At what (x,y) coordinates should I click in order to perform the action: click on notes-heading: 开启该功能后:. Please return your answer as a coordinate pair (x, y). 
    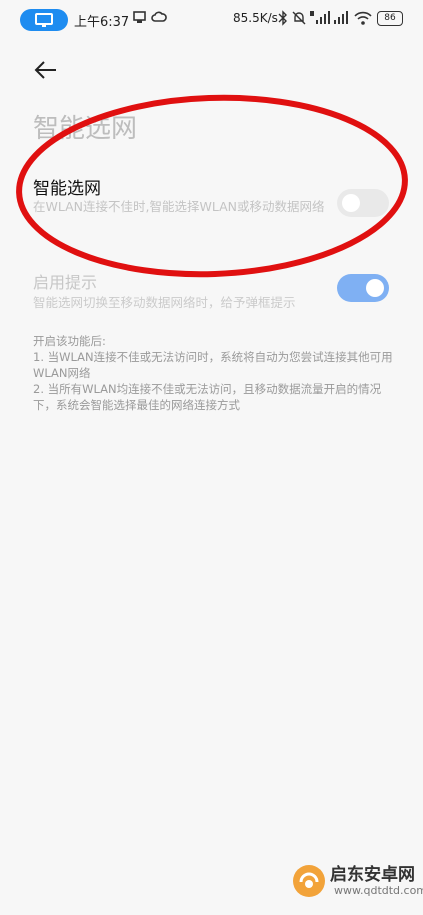
    Looking at the image, I should click on (69, 341).